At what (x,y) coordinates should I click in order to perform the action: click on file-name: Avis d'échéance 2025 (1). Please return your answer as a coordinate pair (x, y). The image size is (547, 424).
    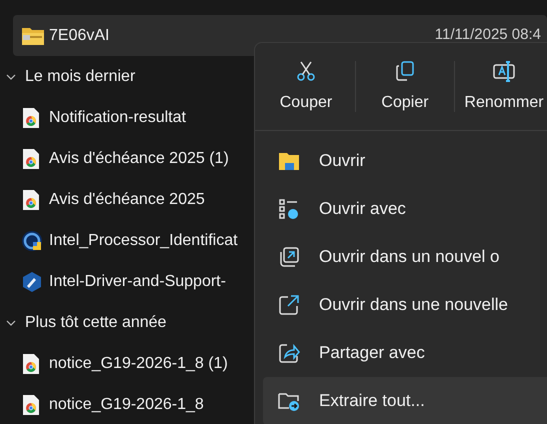
    Looking at the image, I should click on (139, 158).